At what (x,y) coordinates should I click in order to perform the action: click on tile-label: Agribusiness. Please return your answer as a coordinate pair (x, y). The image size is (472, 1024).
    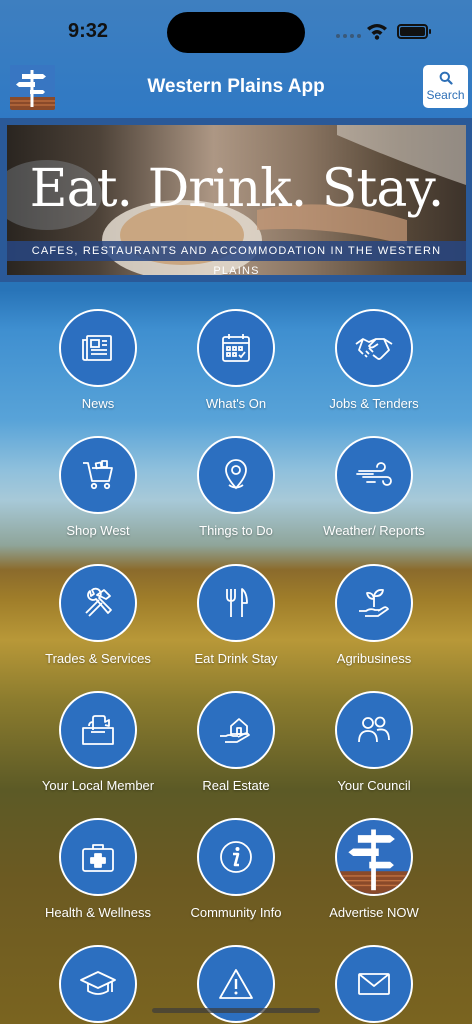
    Looking at the image, I should click on (374, 658).